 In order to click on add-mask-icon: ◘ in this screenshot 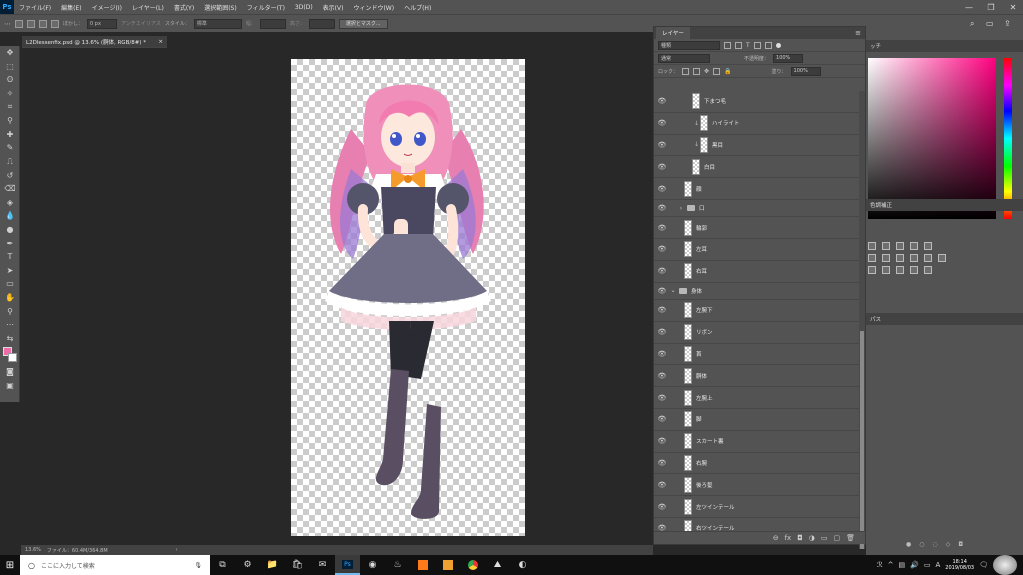, I will do `click(800, 538)`.